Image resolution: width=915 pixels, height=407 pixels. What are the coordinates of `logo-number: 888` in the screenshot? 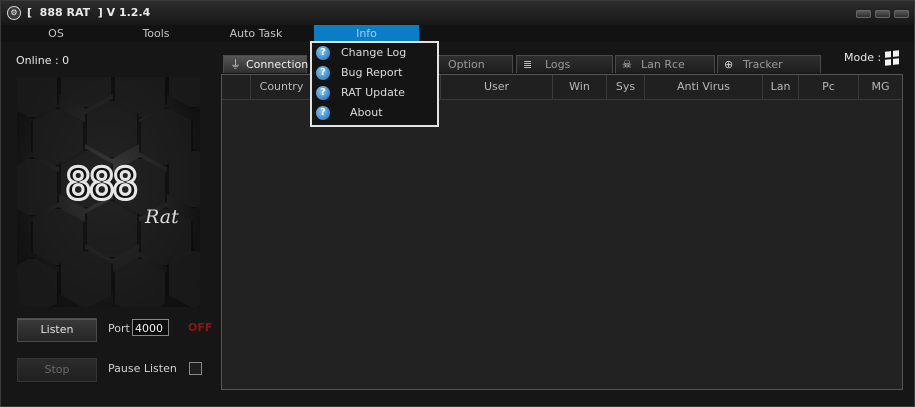 It's located at (101, 185).